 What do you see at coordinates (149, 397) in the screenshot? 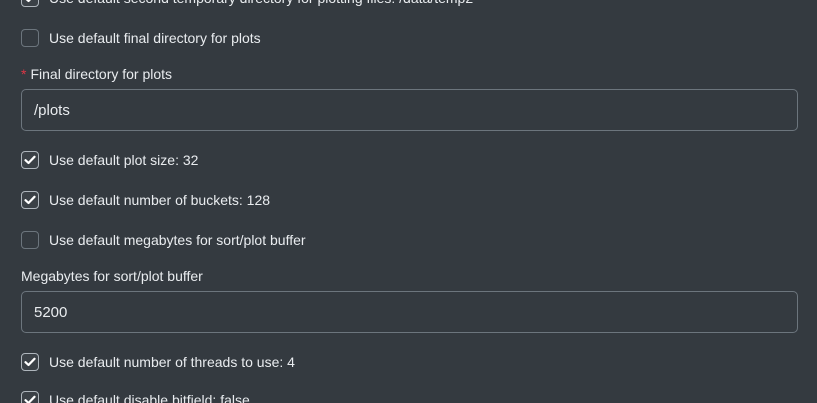
I see `checkbox-label: Use default disable bitfield: false` at bounding box center [149, 397].